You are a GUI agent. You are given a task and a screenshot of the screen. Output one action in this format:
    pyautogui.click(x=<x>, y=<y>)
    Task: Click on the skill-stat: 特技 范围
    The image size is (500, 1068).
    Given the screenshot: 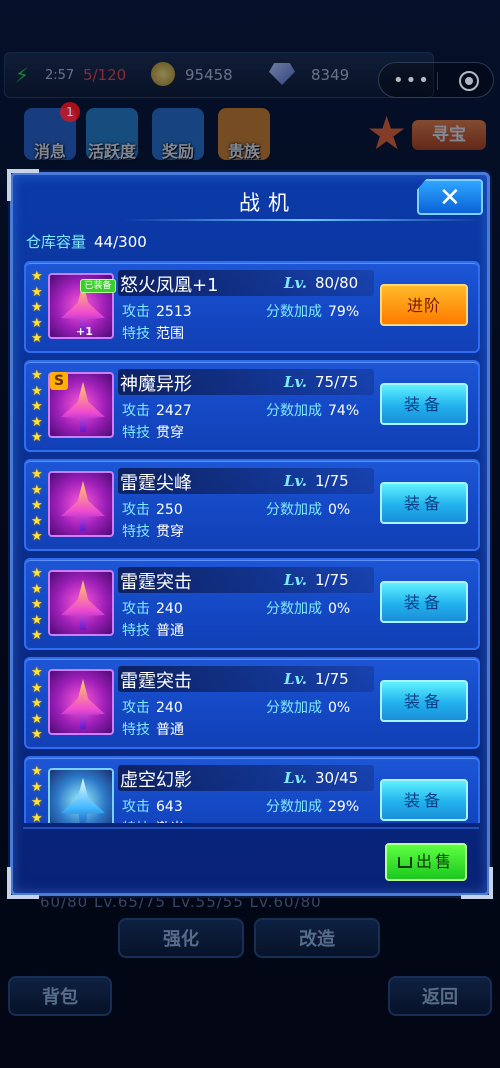 What is the action you would take?
    pyautogui.click(x=153, y=333)
    